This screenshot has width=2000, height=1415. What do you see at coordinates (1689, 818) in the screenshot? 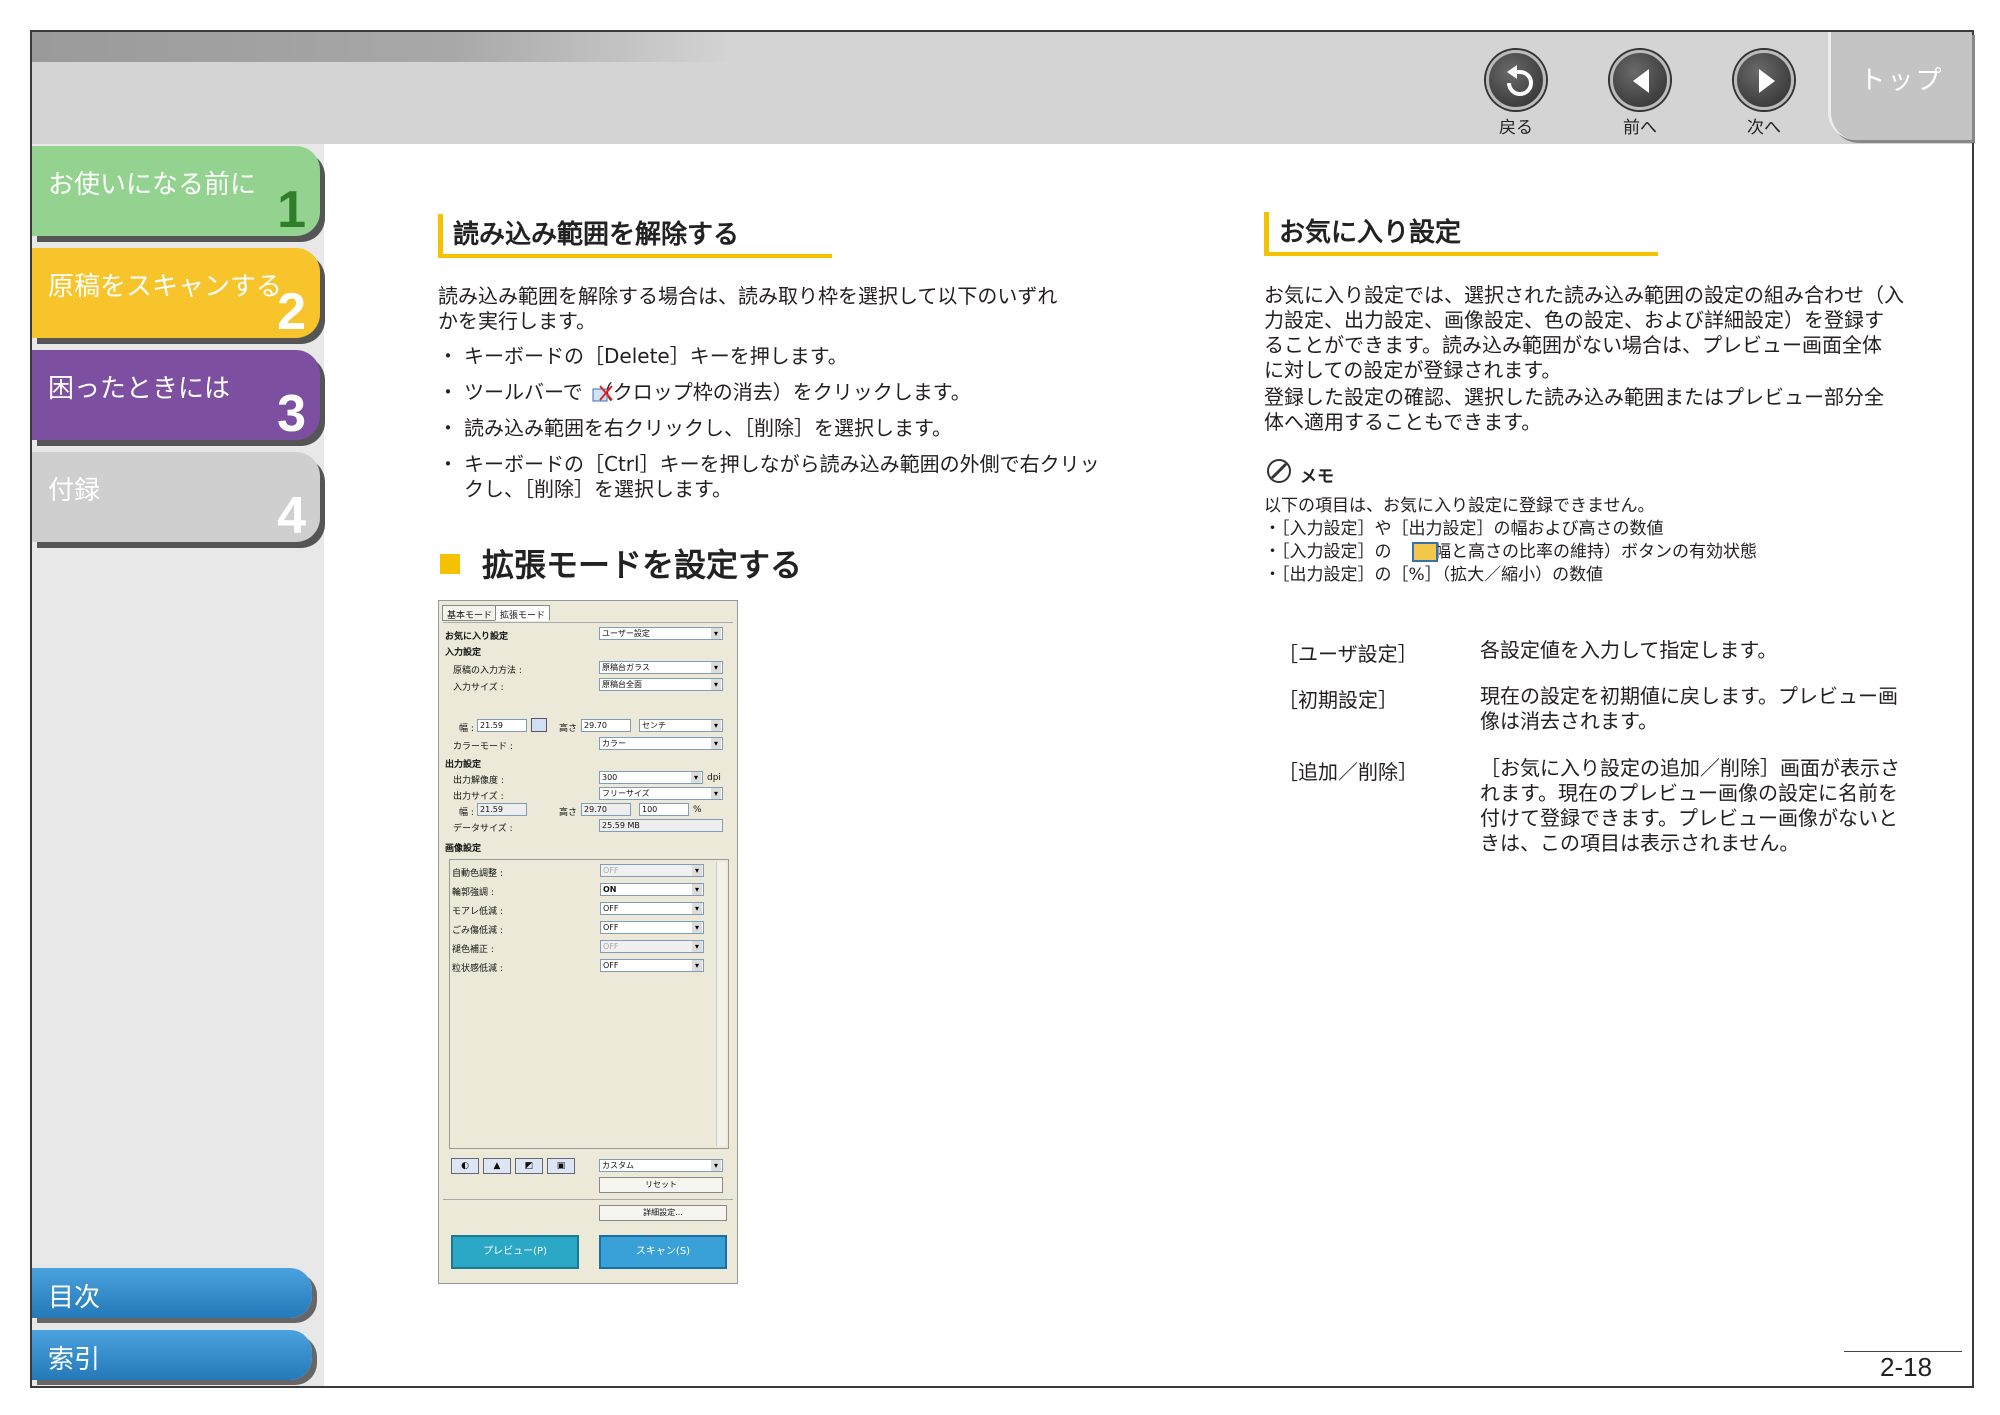
I see `definition-desc-line: 付けて登録できます。プレビュー画像がないと` at bounding box center [1689, 818].